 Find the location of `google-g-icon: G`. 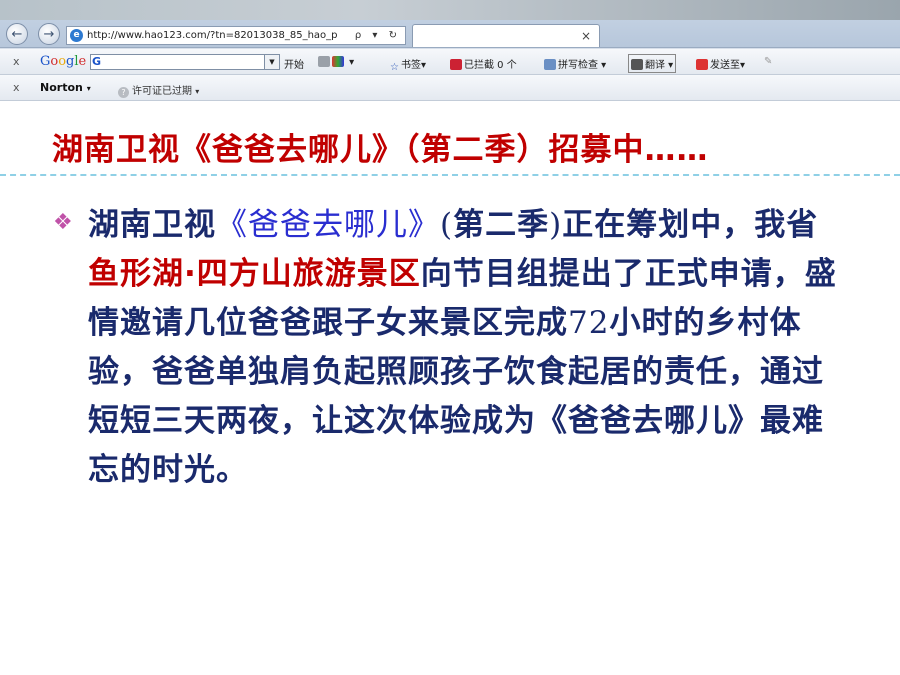

google-g-icon: G is located at coordinates (97, 61).